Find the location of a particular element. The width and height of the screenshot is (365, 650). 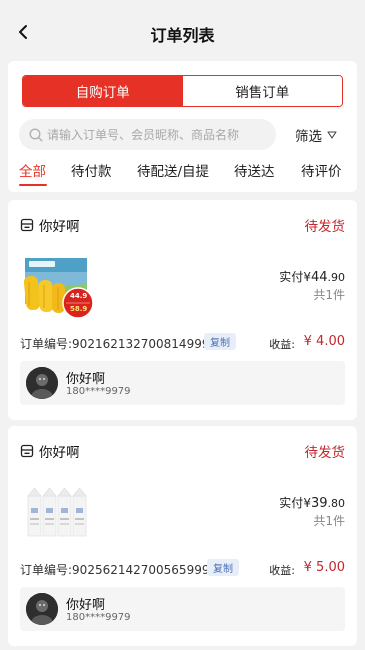

search-icon is located at coordinates (36, 134).